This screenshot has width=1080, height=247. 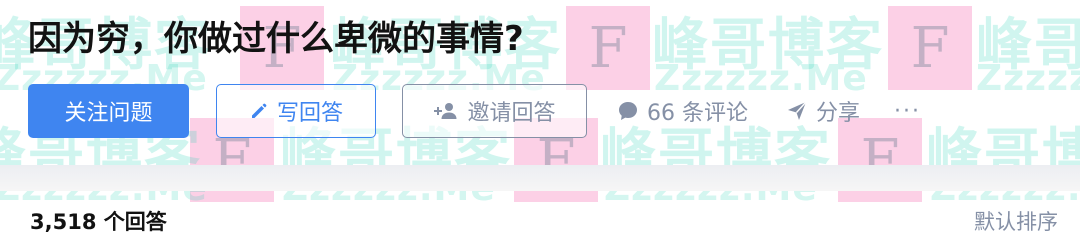 What do you see at coordinates (259, 110) in the screenshot?
I see `pencil-icon` at bounding box center [259, 110].